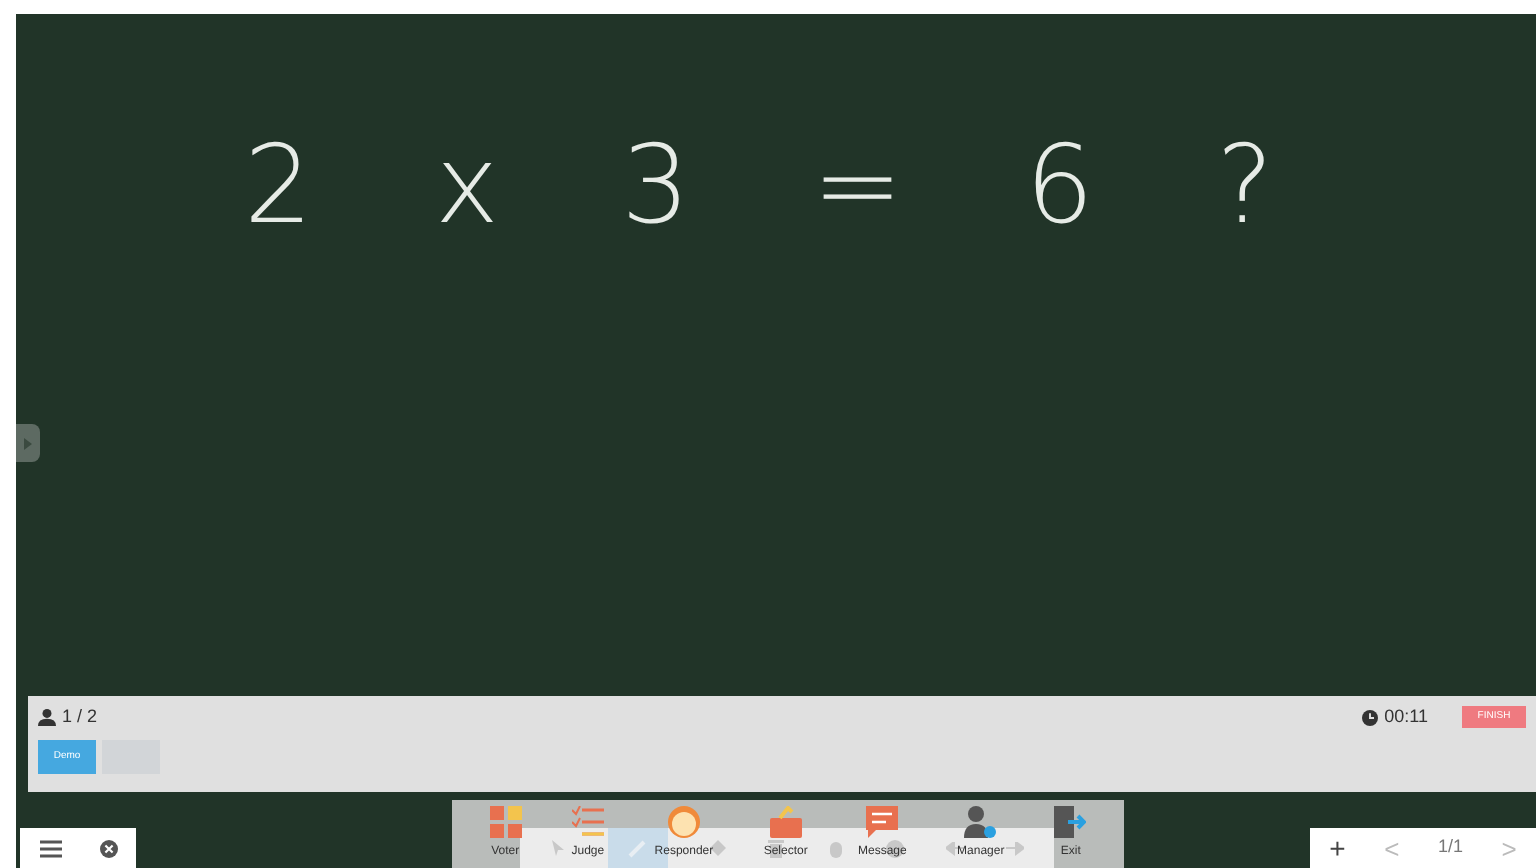 This screenshot has height=868, width=1536. I want to click on selector-icon, so click(785, 822).